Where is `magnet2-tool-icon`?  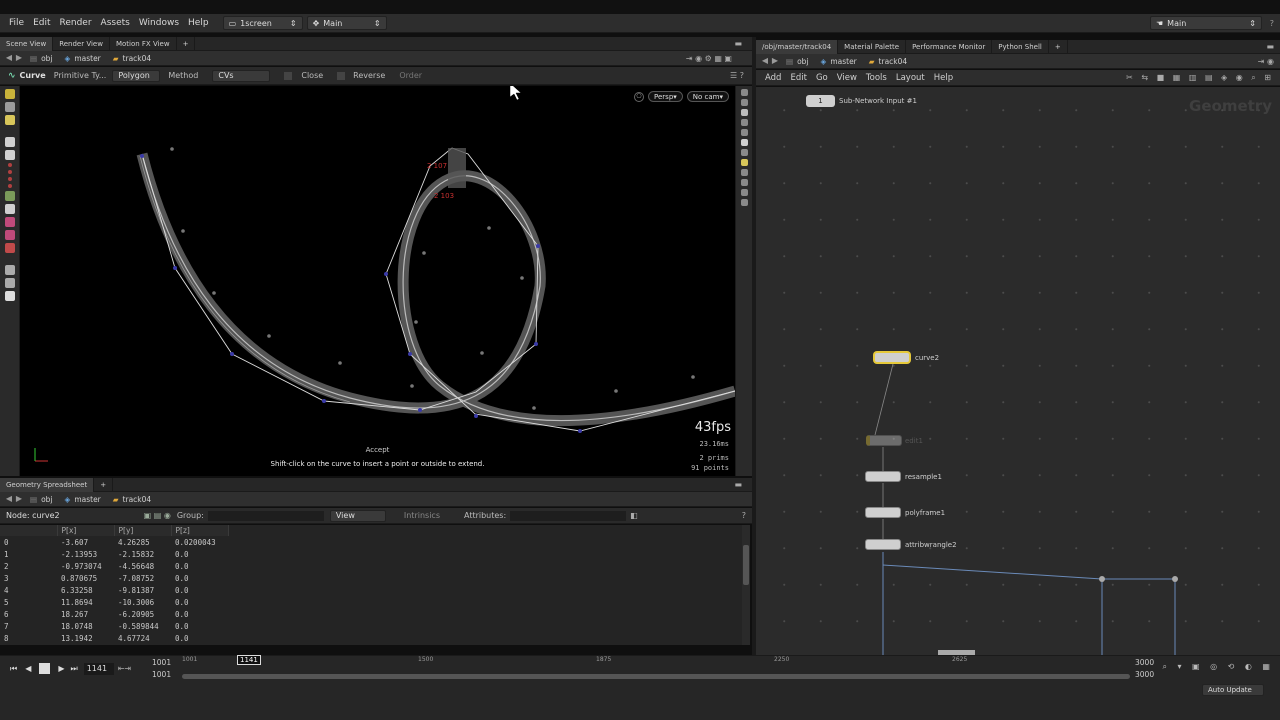
magnet2-tool-icon is located at coordinates (9, 235).